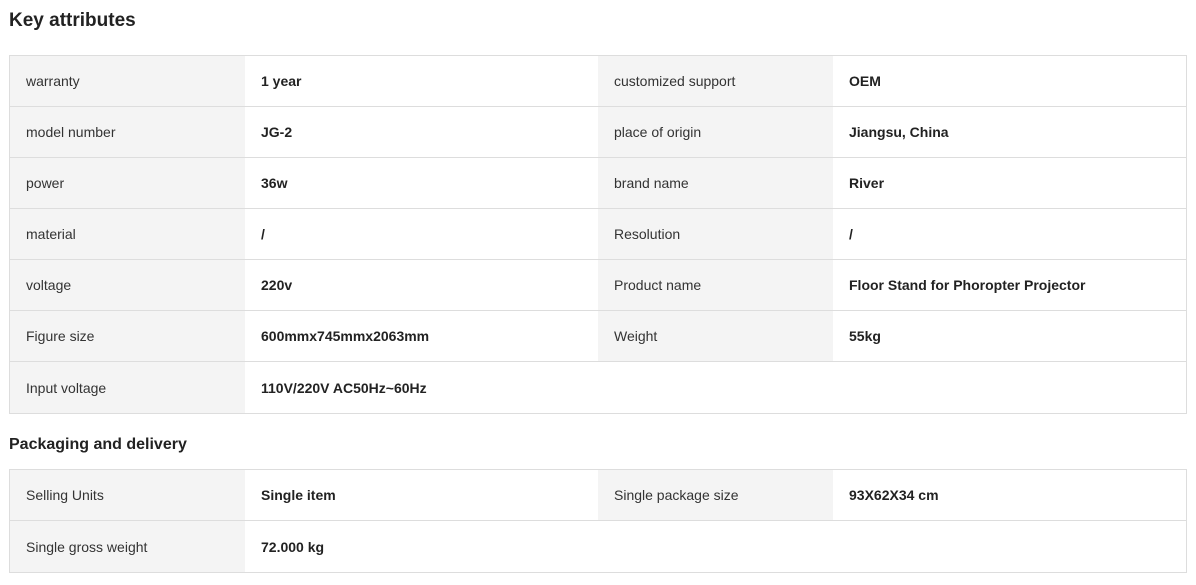 This screenshot has height=585, width=1196. Describe the element at coordinates (421, 285) in the screenshot. I see `attribute-value: 220v` at that location.